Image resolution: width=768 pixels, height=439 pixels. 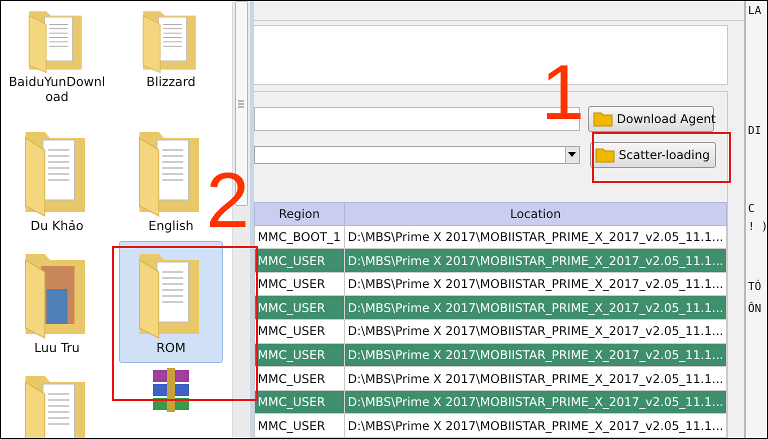 I want to click on folder-label: English, so click(x=171, y=225).